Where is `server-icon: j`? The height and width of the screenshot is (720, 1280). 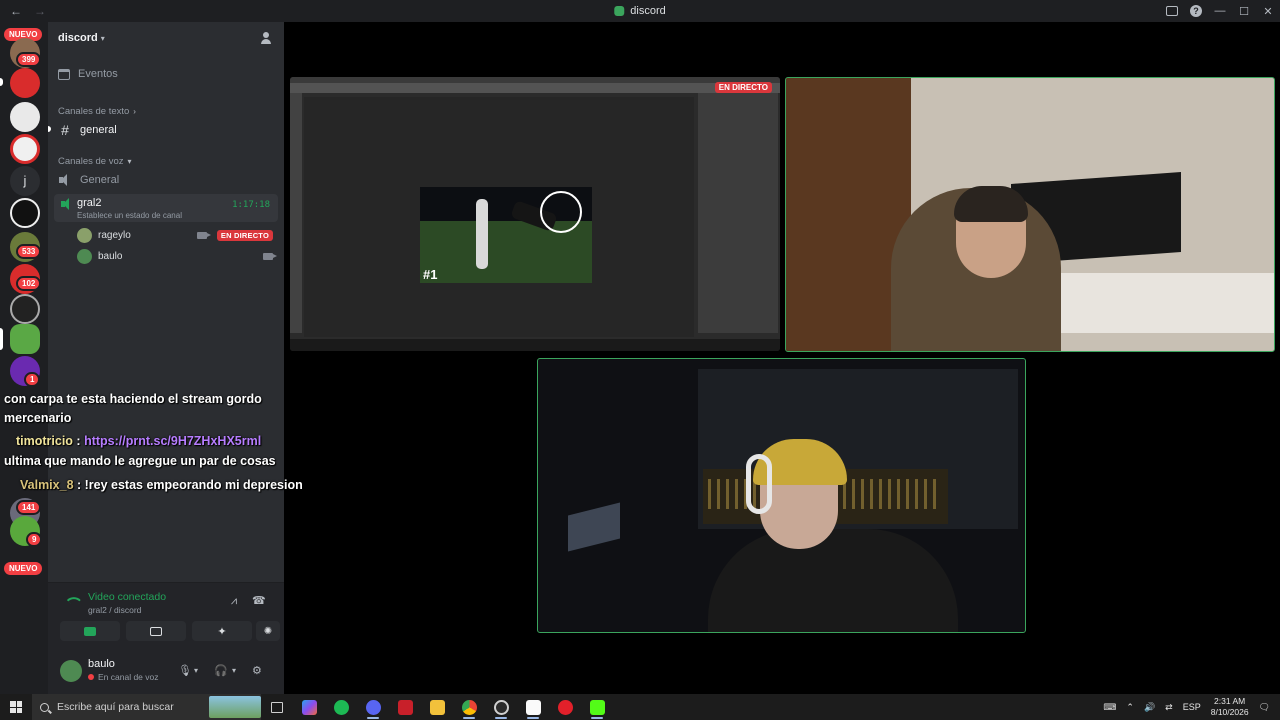
server-icon: j is located at coordinates (25, 181).